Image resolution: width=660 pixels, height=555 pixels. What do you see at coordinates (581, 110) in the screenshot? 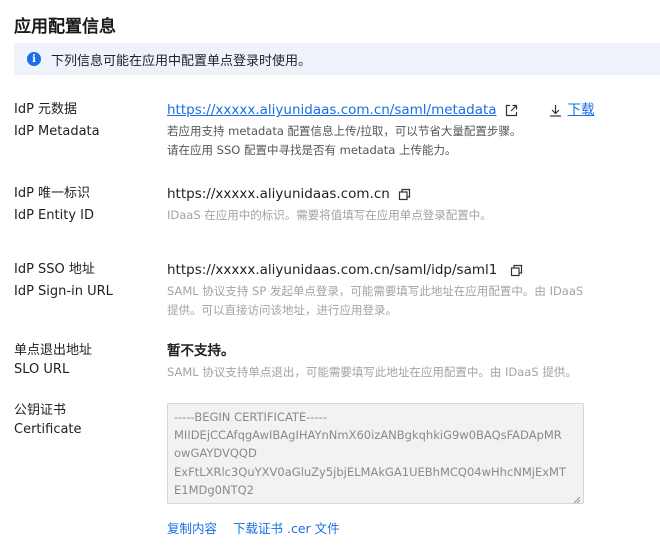
I see `download-label: 下载` at bounding box center [581, 110].